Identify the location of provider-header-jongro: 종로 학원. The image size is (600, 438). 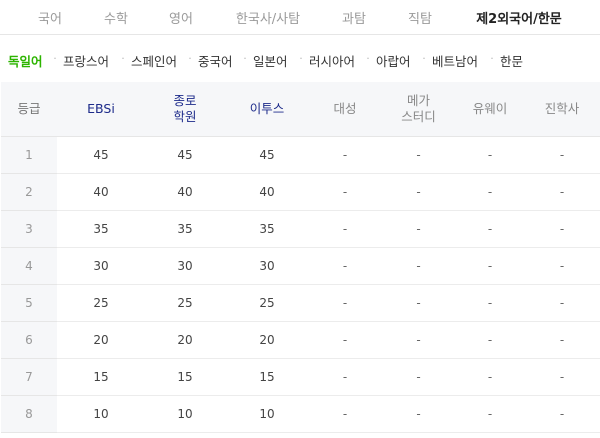
(185, 109).